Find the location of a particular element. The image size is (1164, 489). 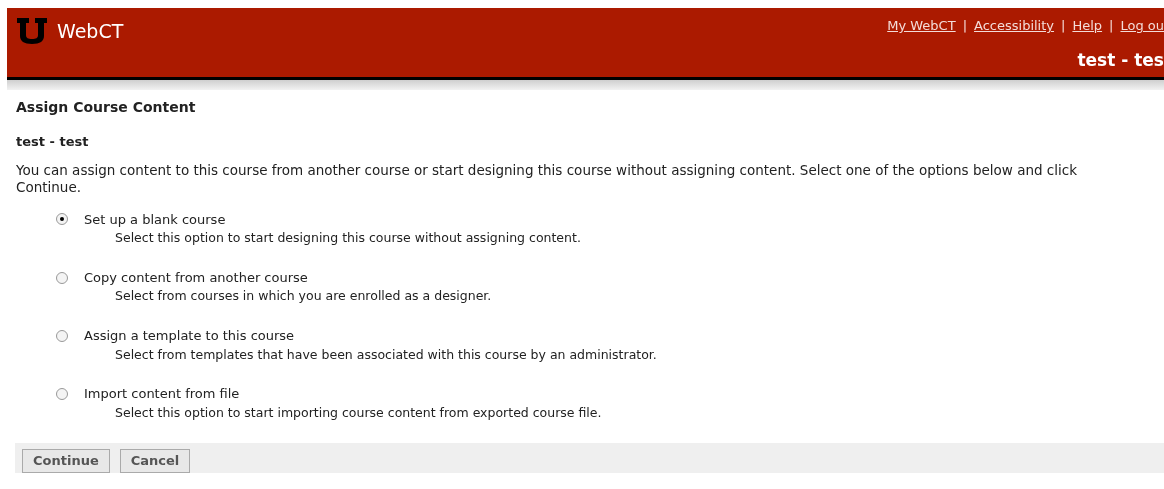

option-label: Copy content from another course is located at coordinates (196, 277).